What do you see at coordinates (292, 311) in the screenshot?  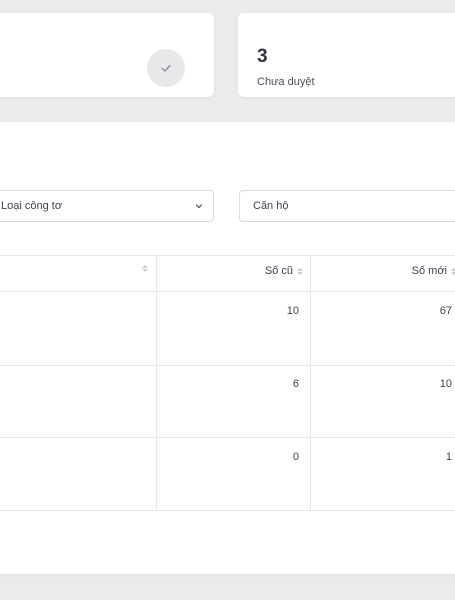 I see `old-reading-cell: 10` at bounding box center [292, 311].